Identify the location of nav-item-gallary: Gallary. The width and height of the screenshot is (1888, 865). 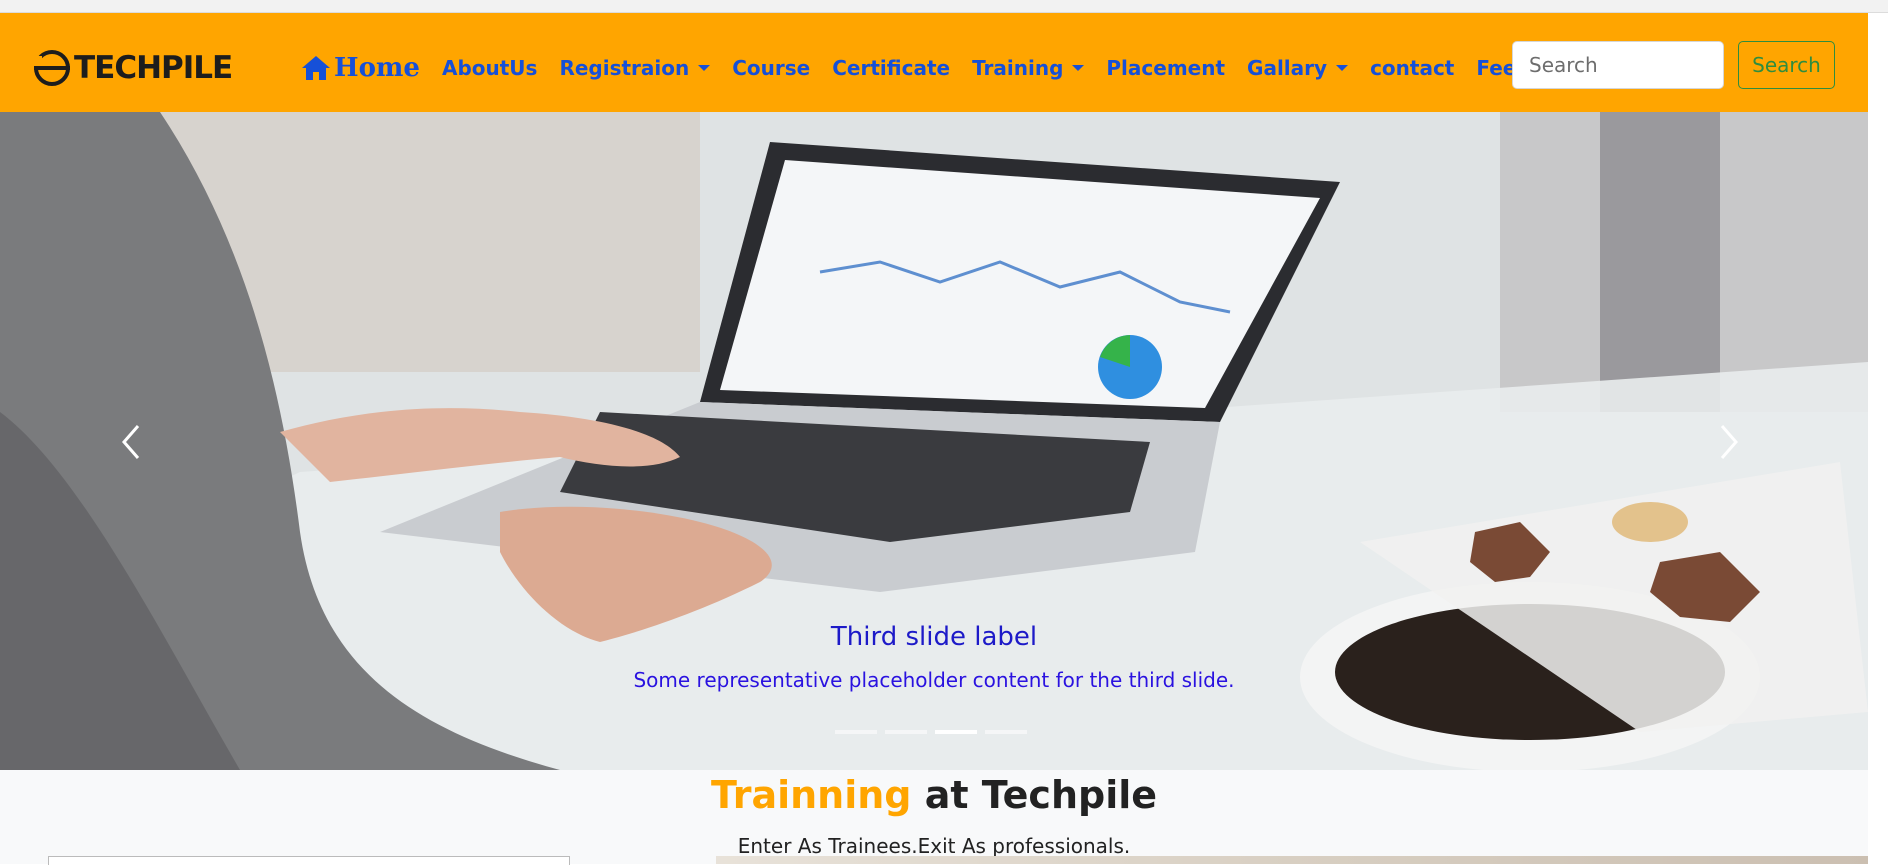
(1298, 68).